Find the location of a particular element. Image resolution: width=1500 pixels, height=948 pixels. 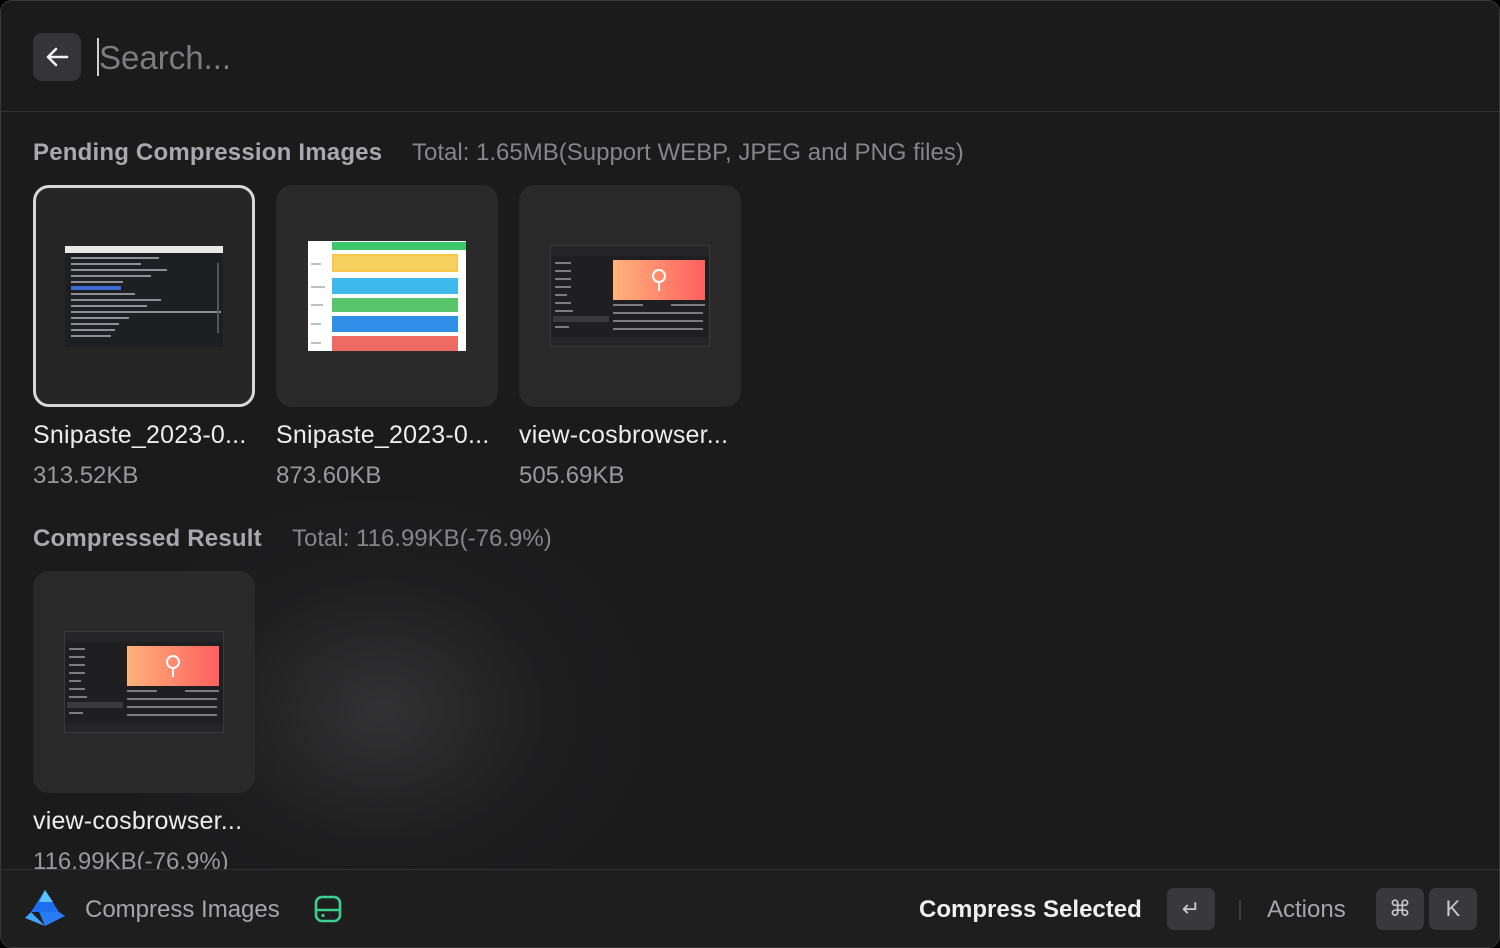

search-bar is located at coordinates (750, 56).